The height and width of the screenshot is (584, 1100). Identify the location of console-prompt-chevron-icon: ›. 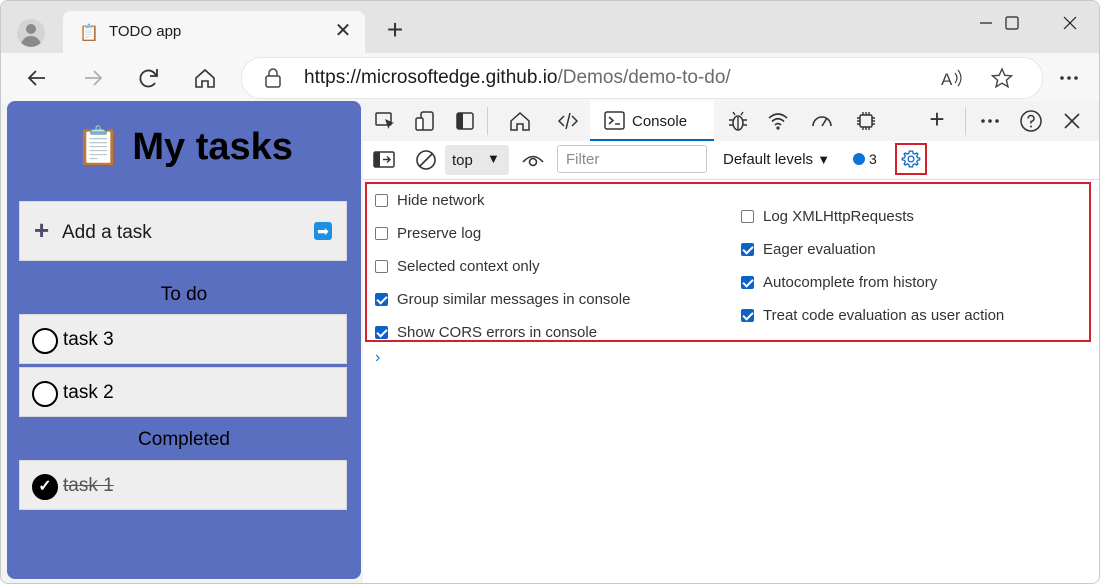
(377, 358).